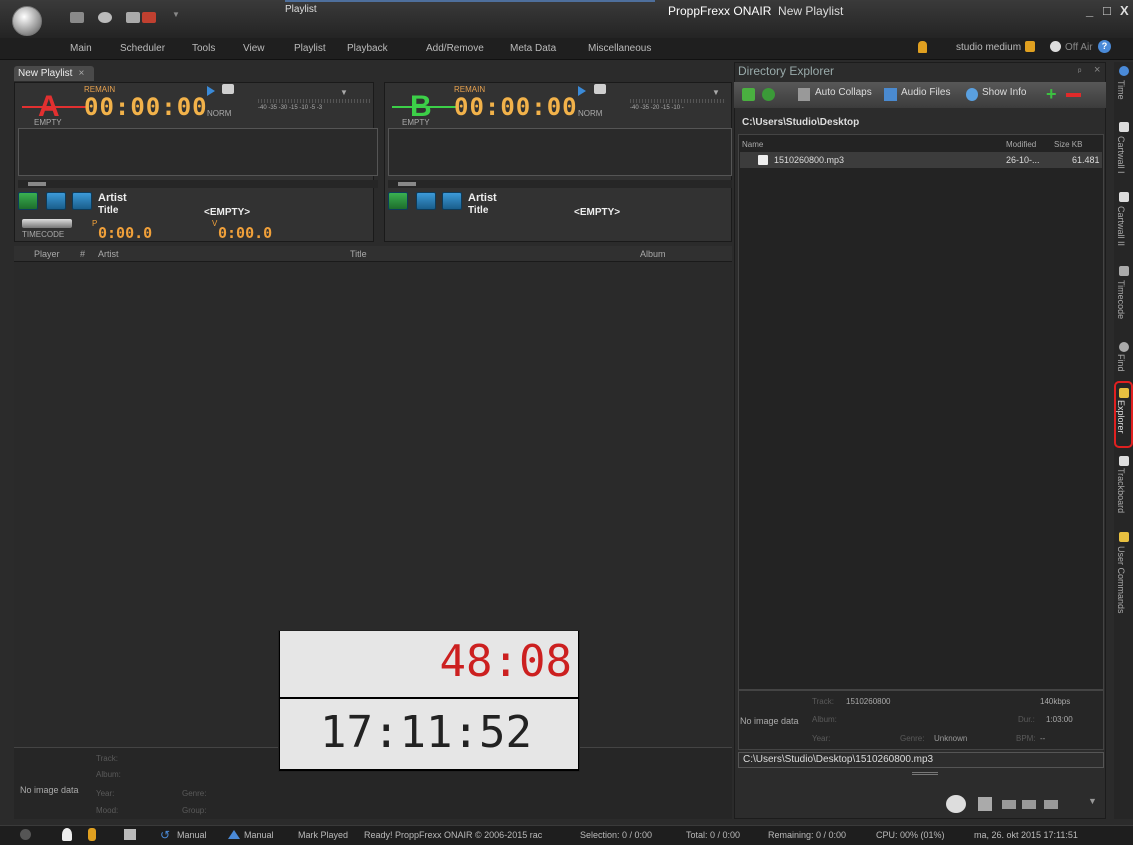  What do you see at coordinates (105, 17) in the screenshot?
I see `person-icon` at bounding box center [105, 17].